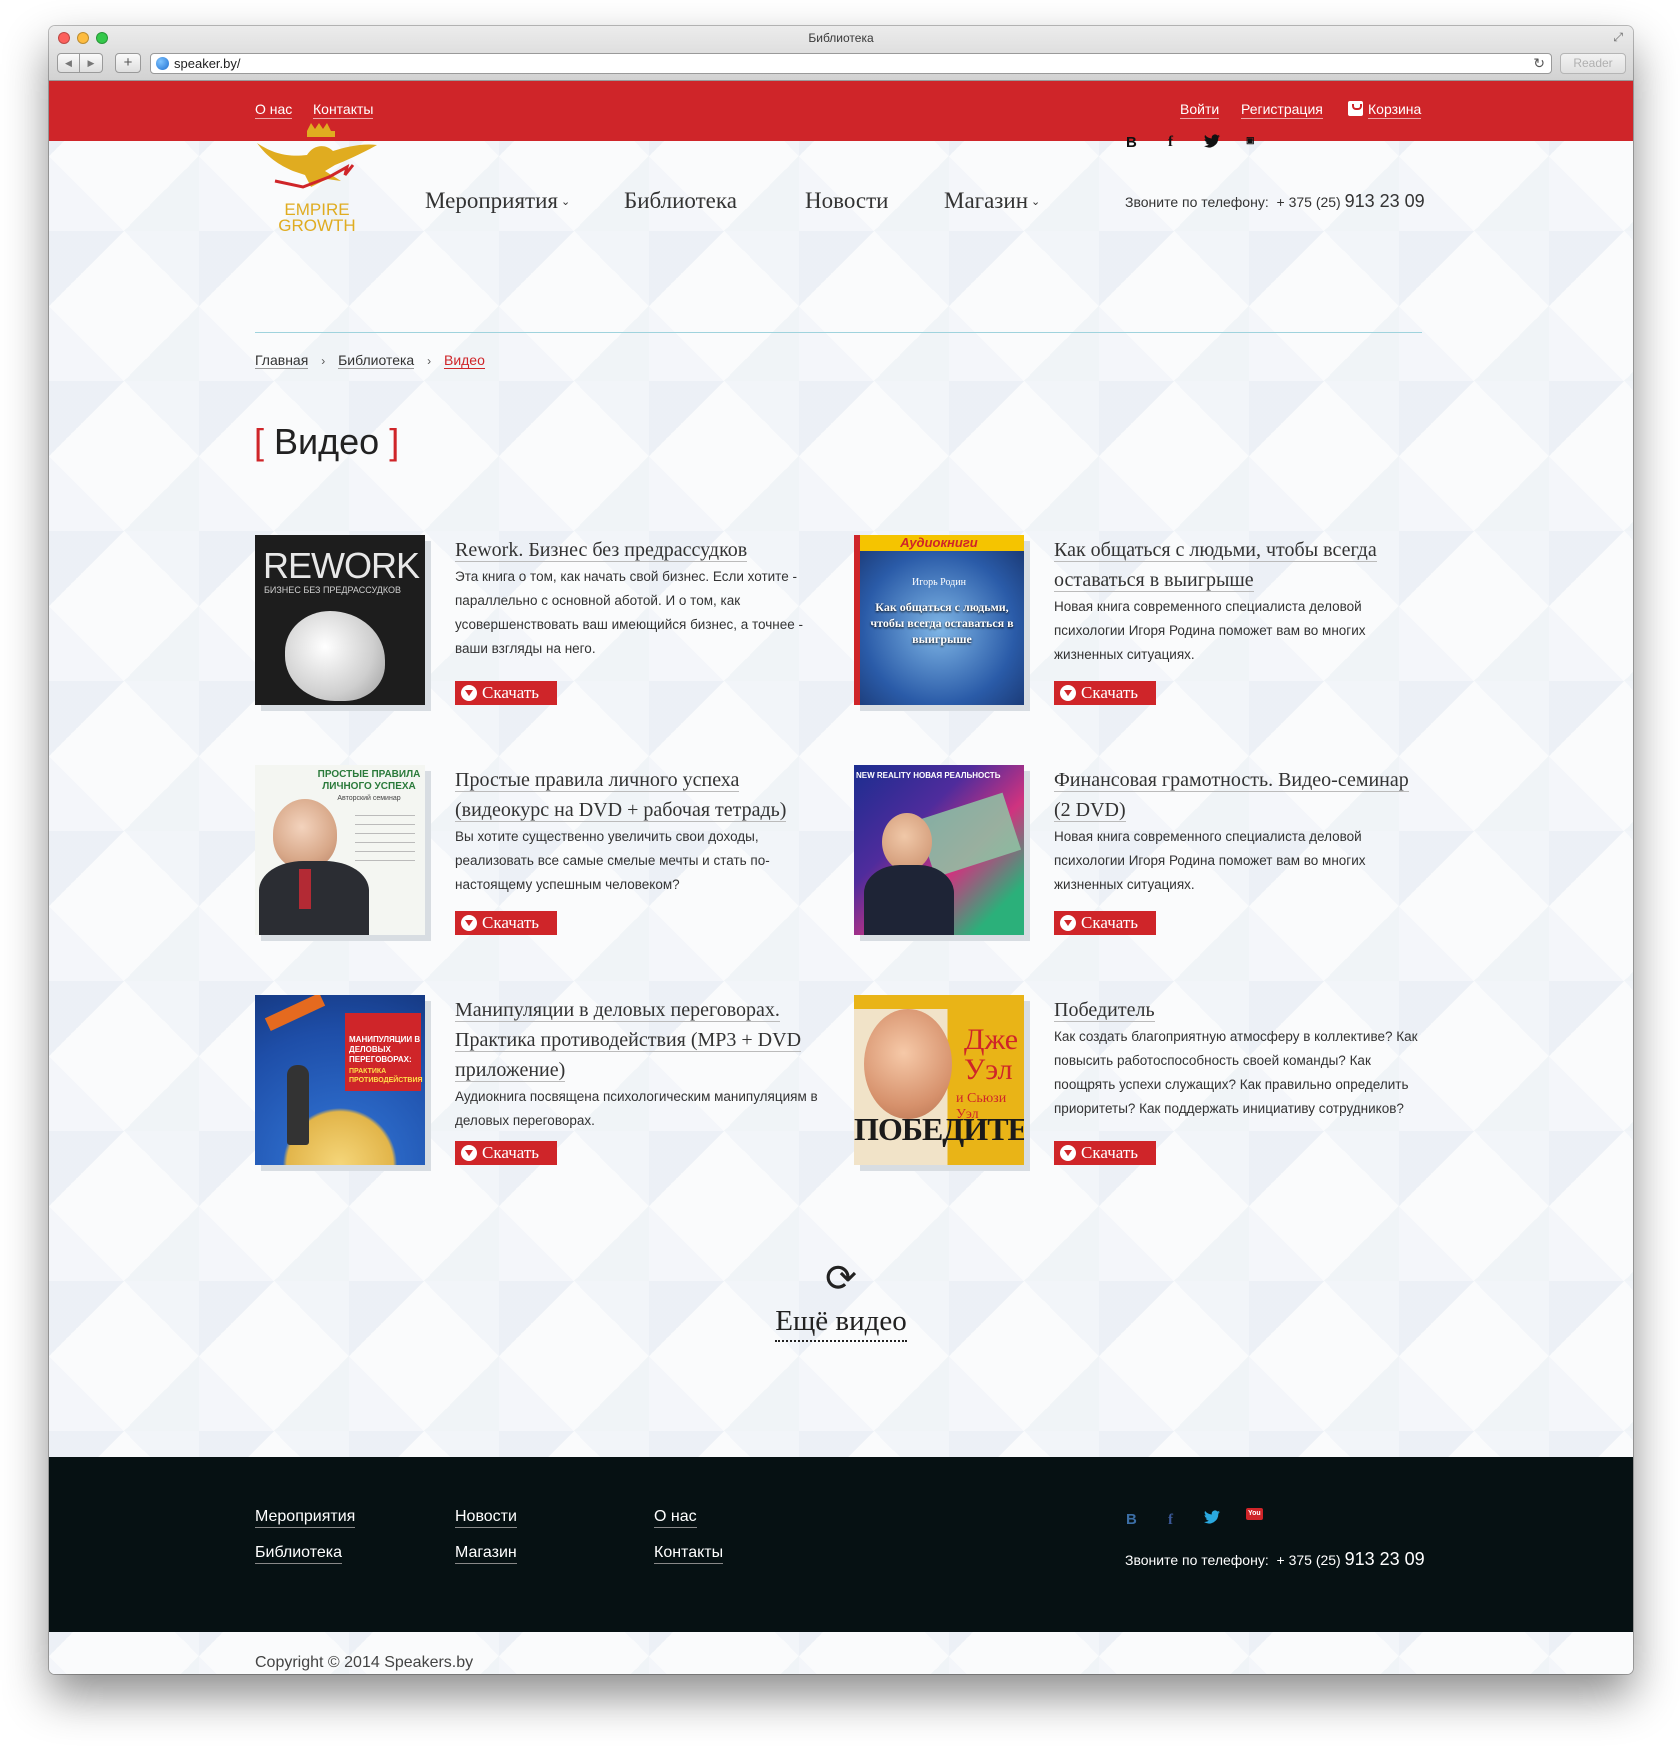 The height and width of the screenshot is (1746, 1680). What do you see at coordinates (1254, 1514) in the screenshot?
I see `youtube-icon: You` at bounding box center [1254, 1514].